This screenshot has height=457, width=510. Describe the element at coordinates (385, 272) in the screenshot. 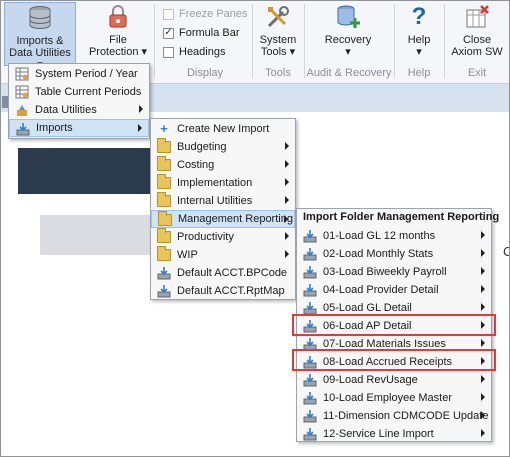

I see `menu-item-label: 03-Load Biweekly Payroll` at that location.